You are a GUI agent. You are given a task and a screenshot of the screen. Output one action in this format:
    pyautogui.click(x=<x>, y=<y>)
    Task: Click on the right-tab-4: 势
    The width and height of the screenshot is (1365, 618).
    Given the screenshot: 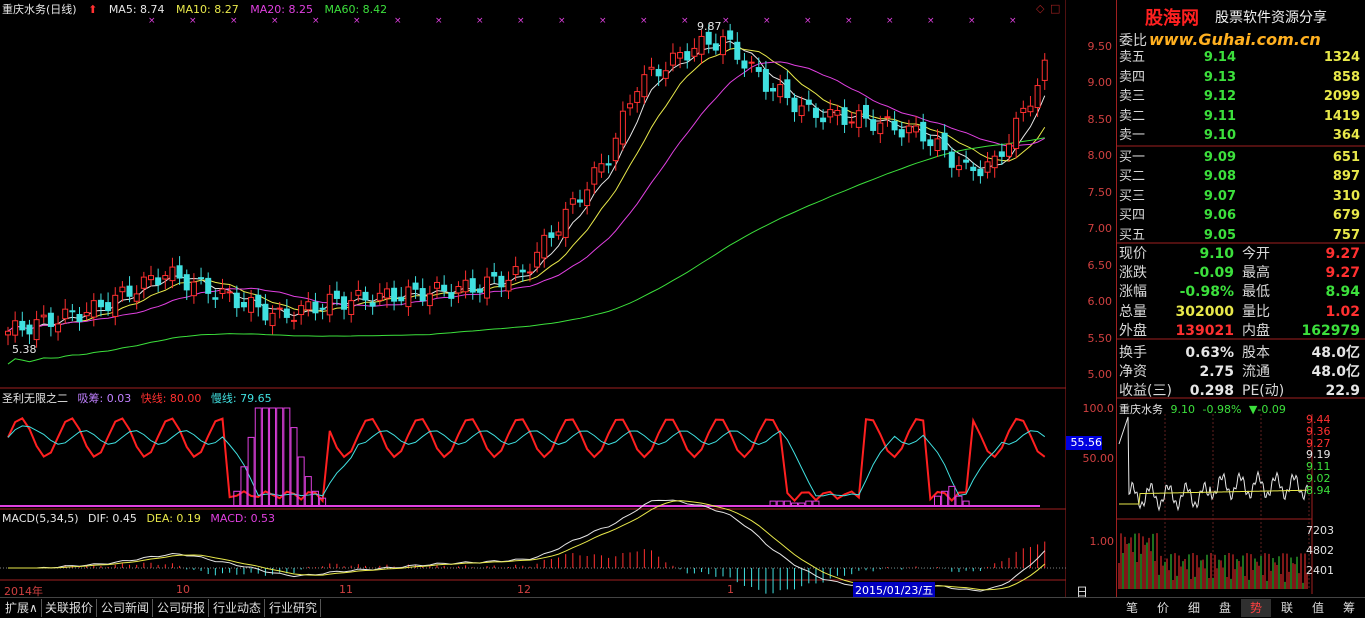 What is the action you would take?
    pyautogui.click(x=1256, y=608)
    